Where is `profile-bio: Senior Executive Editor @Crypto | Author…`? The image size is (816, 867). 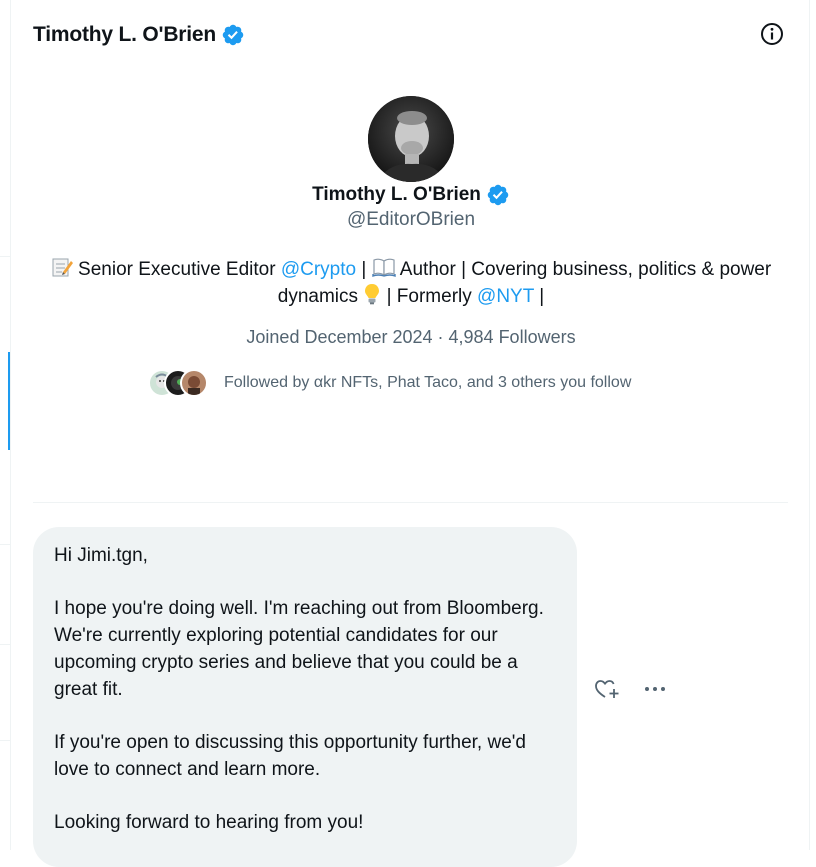 profile-bio: Senior Executive Editor @Crypto | Author… is located at coordinates (411, 283).